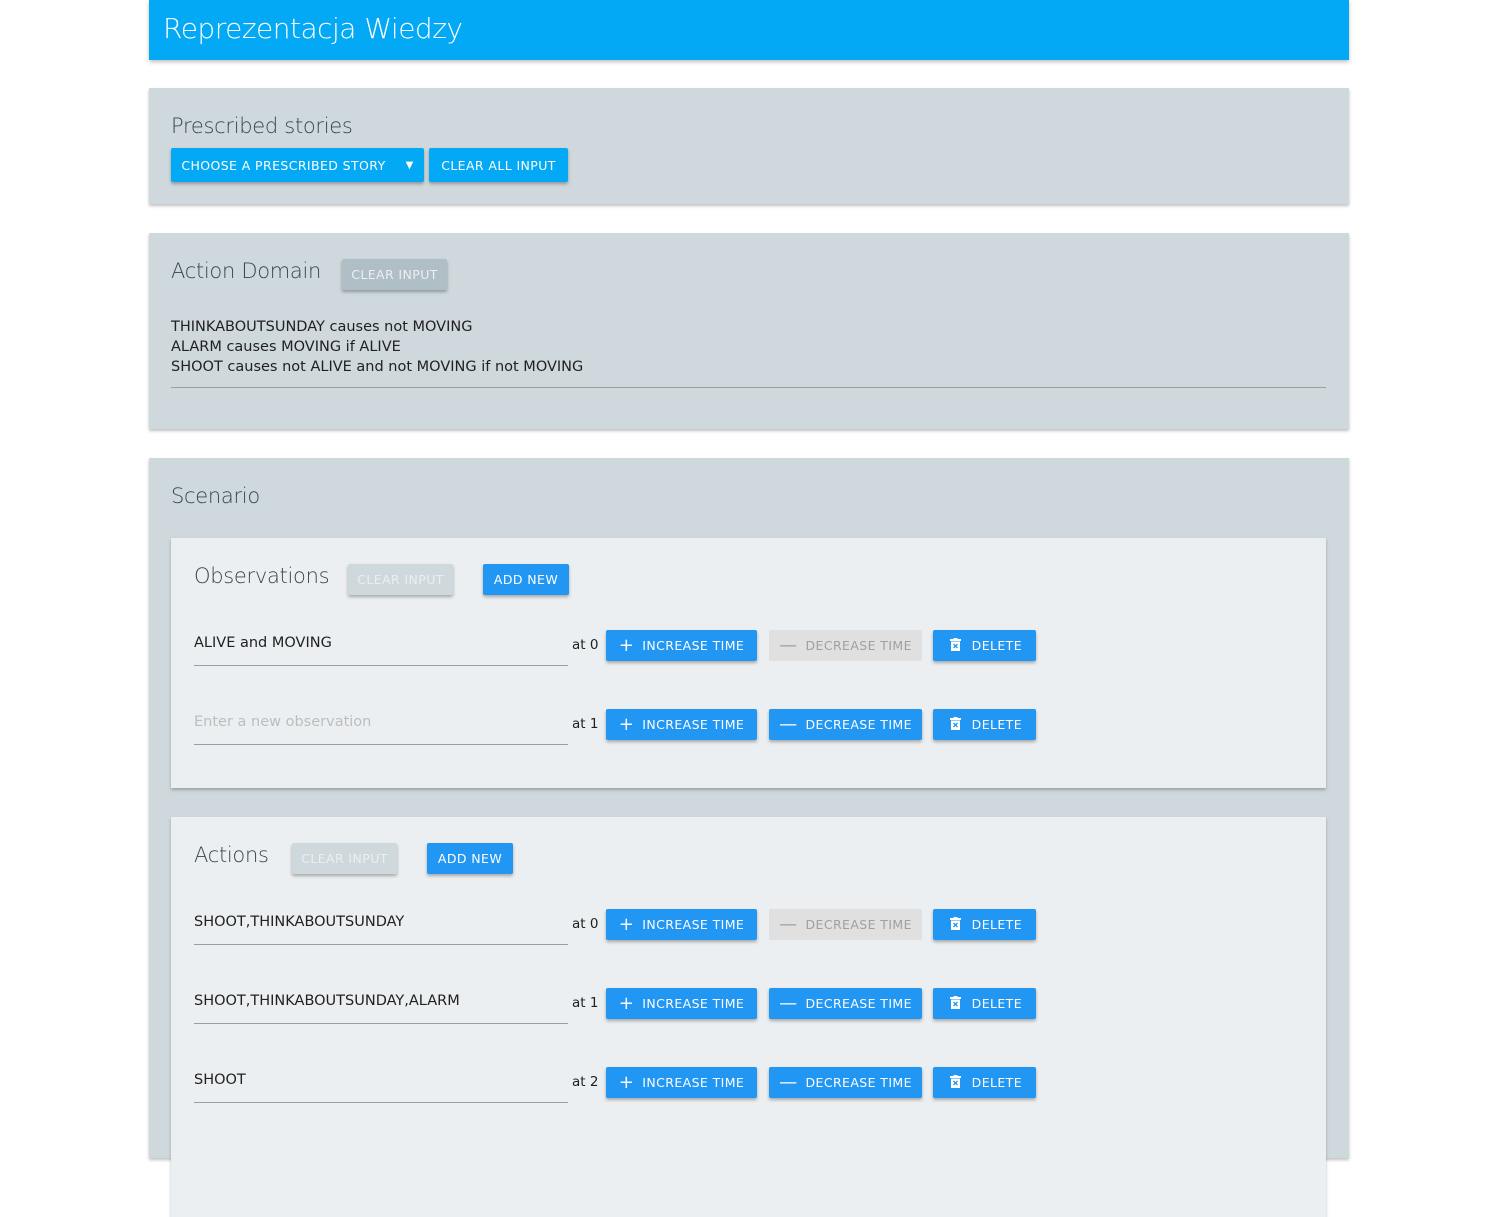 The height and width of the screenshot is (1217, 1511). I want to click on actions-row: at 2 + INCREASE TIME — DECREASE TIME DELETE, so click(748, 1097).